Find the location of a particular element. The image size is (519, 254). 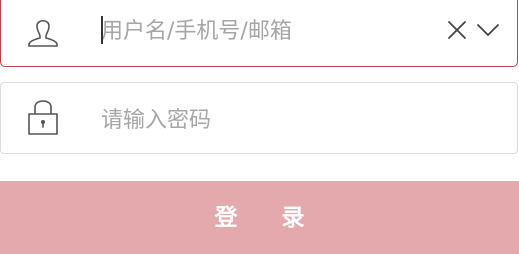

lock-icon is located at coordinates (43, 117).